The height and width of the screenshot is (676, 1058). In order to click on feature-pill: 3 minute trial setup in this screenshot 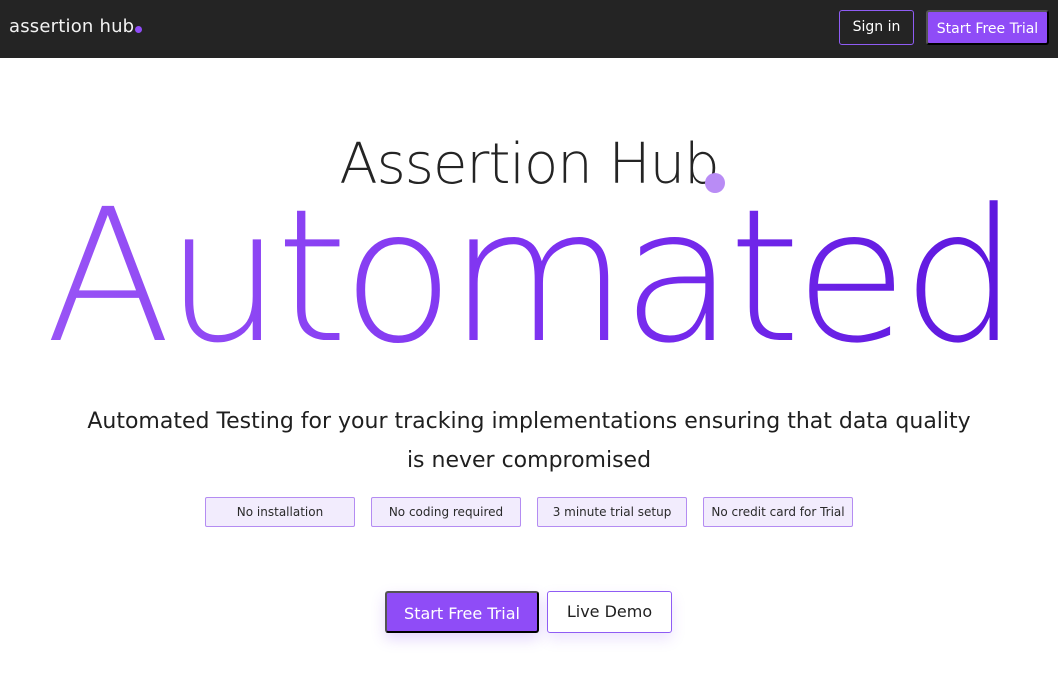, I will do `click(612, 512)`.